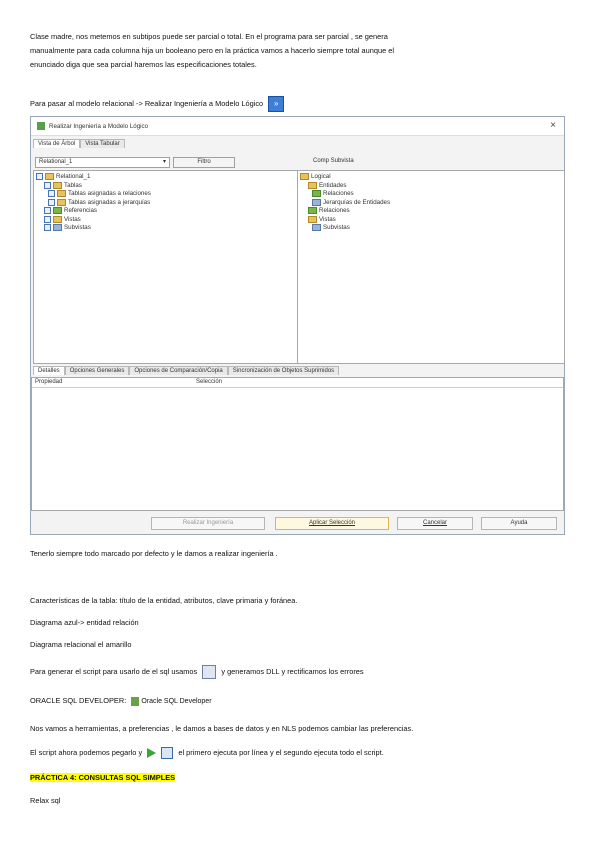 The width and height of the screenshot is (599, 848). Describe the element at coordinates (102, 143) in the screenshot. I see `tab-tabular-view: Vista Tabular` at that location.